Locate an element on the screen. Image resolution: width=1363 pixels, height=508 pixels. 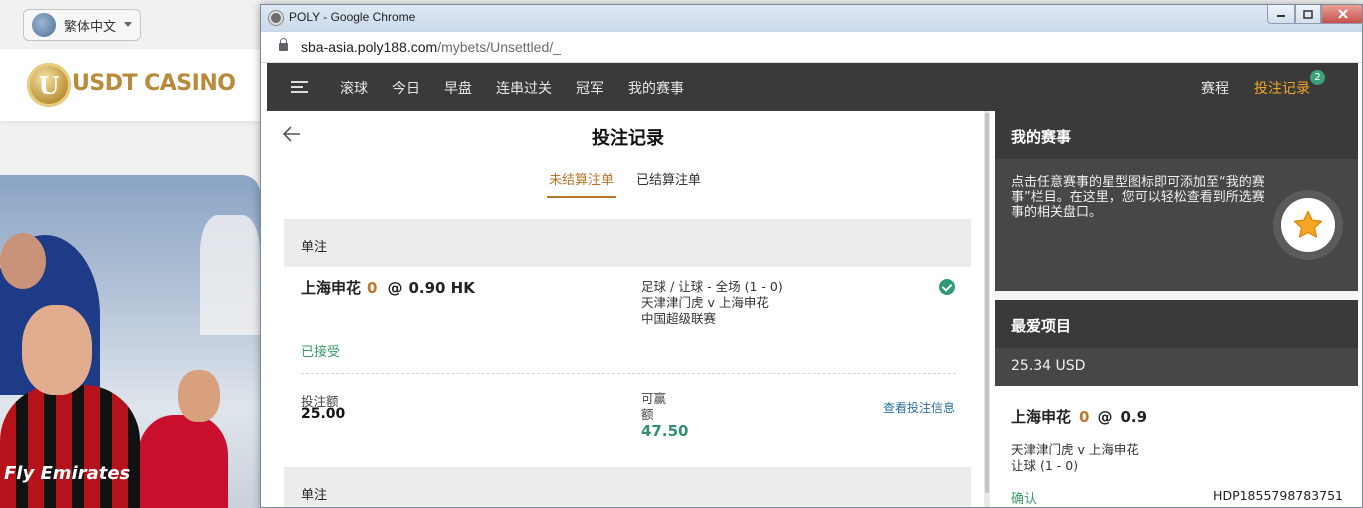
bet-odds: 0.90 HK is located at coordinates (441, 288).